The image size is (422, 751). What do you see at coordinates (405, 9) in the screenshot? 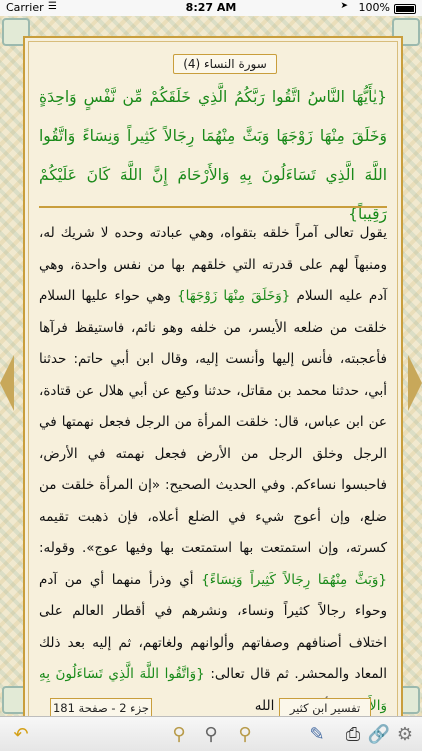
I see `battery-icon` at bounding box center [405, 9].